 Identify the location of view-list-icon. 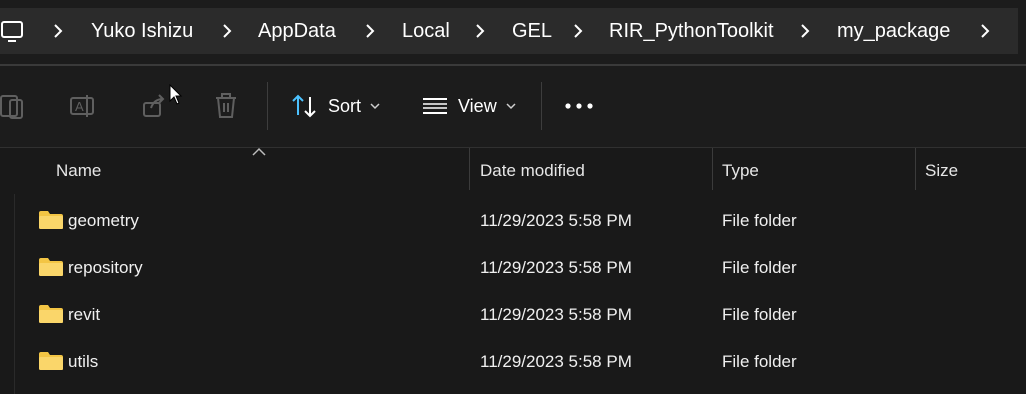
(435, 106).